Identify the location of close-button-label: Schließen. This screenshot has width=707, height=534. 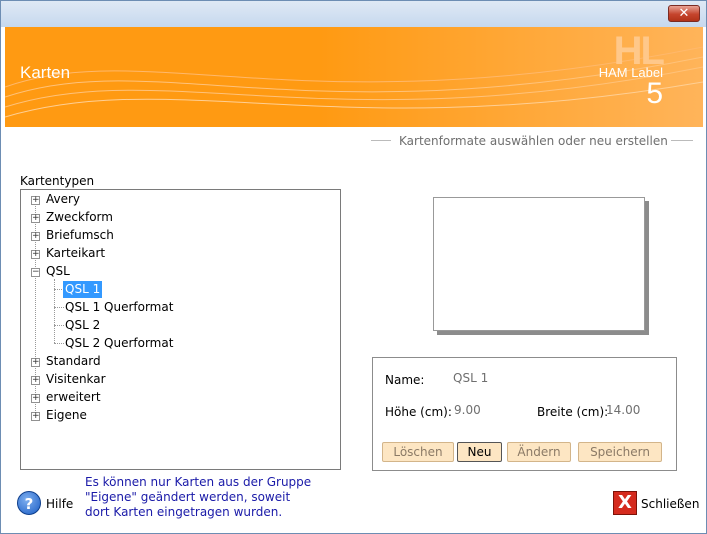
(670, 504).